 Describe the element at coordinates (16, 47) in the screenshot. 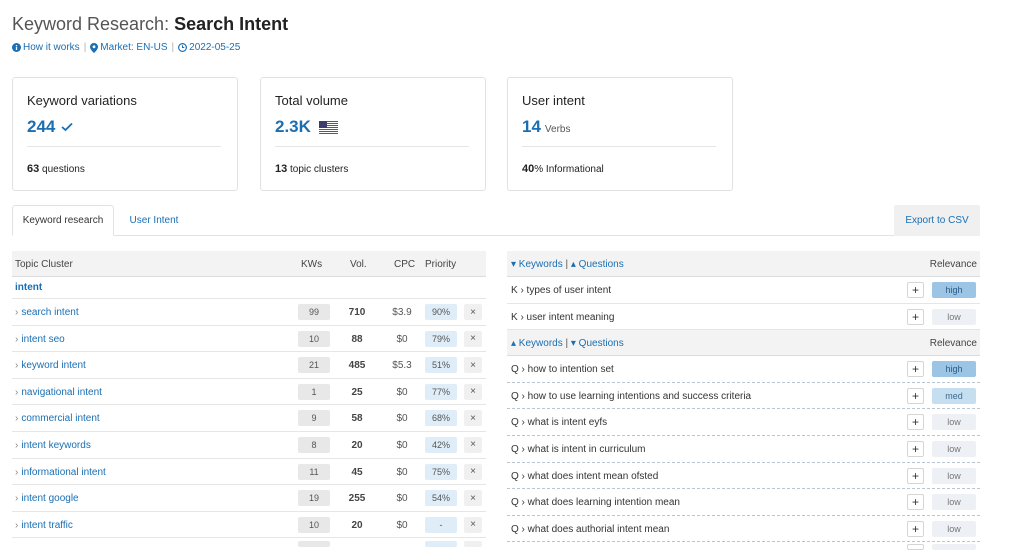

I see `info-icon` at that location.